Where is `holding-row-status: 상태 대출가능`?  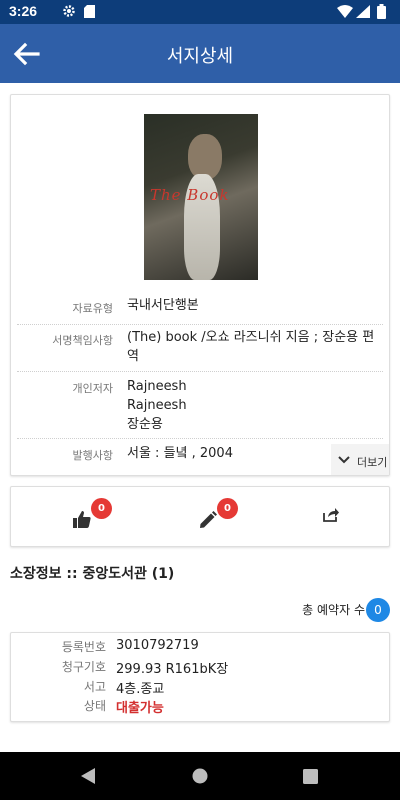 holding-row-status: 상태 대출가능 is located at coordinates (200, 706).